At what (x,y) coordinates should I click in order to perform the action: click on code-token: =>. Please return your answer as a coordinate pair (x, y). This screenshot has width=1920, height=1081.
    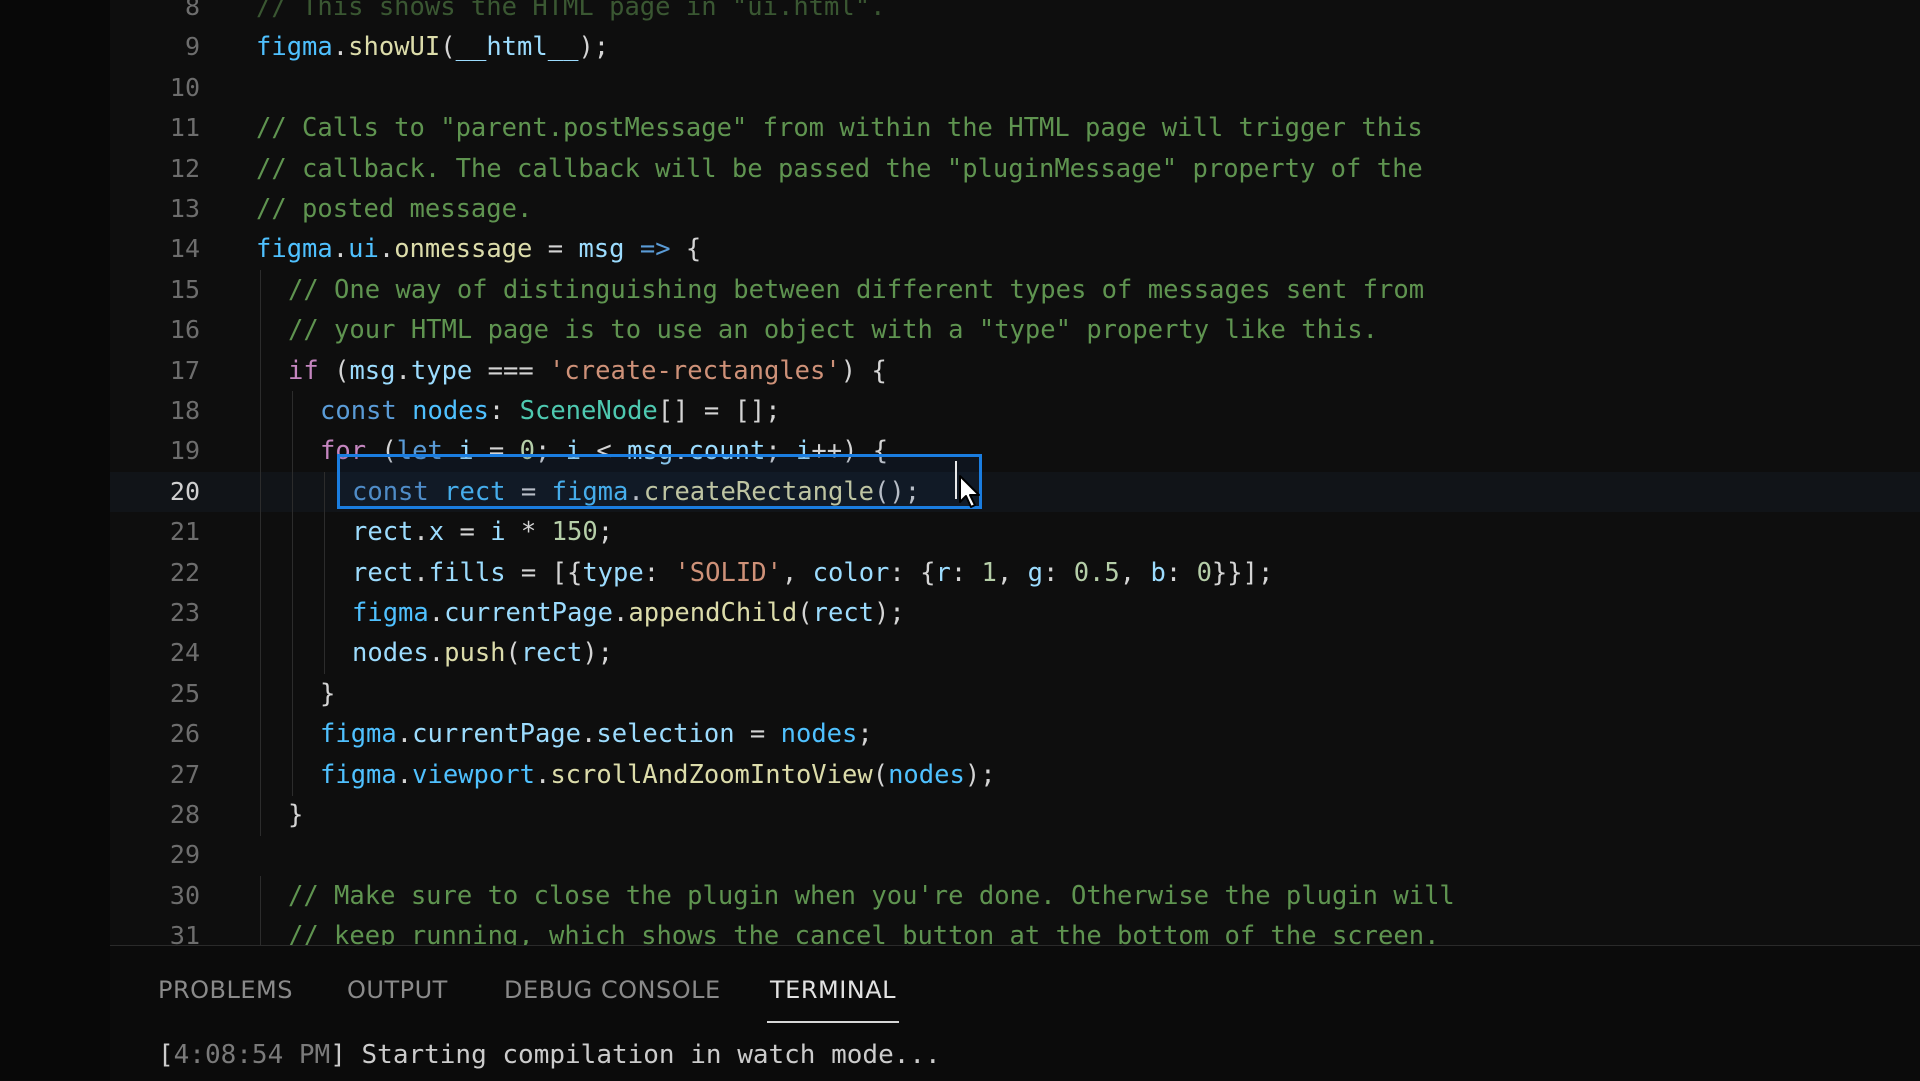
    Looking at the image, I should click on (655, 249).